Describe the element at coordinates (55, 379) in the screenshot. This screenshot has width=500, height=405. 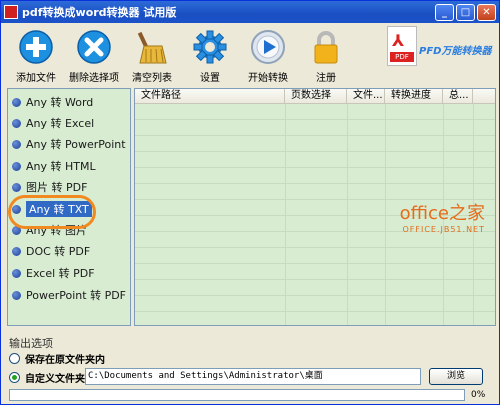
I see `radio-custom-folder-label: 自定义文件夹` at that location.